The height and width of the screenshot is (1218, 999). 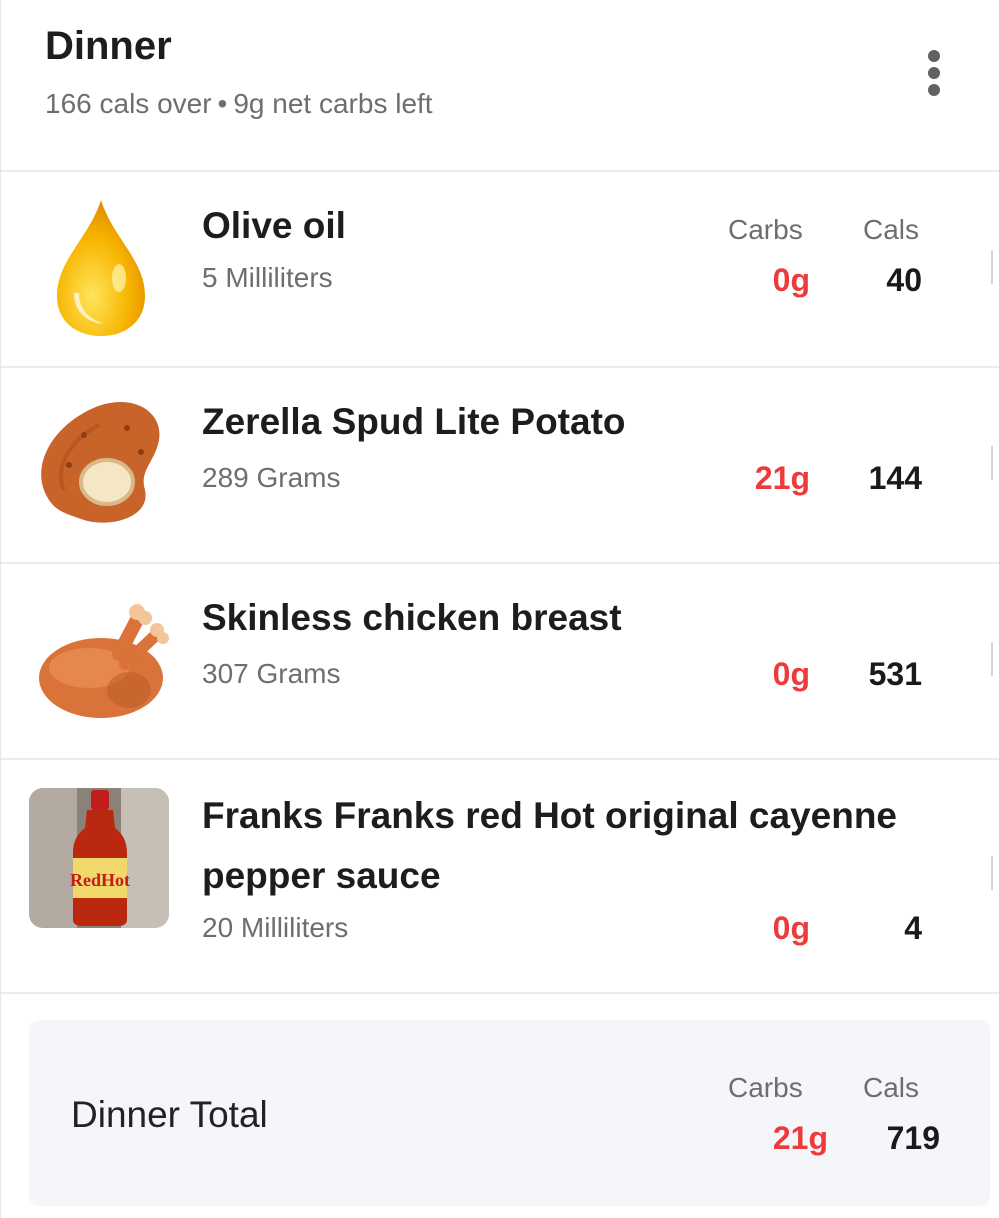 What do you see at coordinates (333, 103) in the screenshot?
I see `carbs-status: 9g net carbs left` at bounding box center [333, 103].